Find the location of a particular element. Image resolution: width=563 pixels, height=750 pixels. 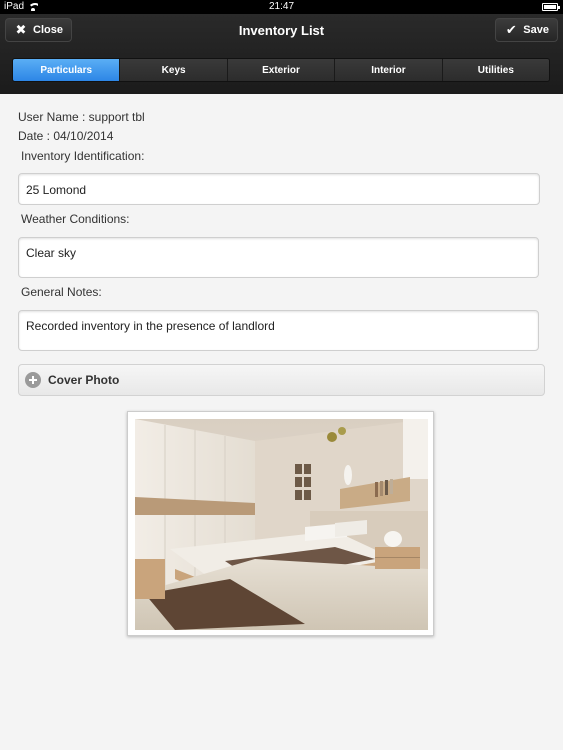

status-bar: iPad 21:47 is located at coordinates (281, 7).